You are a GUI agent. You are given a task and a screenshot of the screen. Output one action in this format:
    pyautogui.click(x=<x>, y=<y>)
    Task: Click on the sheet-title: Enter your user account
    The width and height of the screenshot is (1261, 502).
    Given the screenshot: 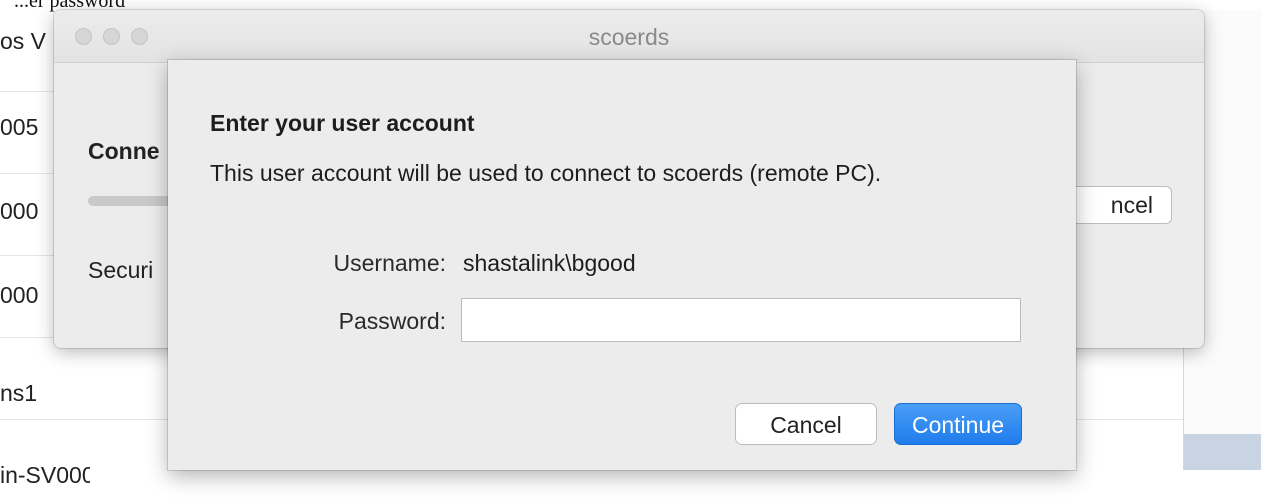 What is the action you would take?
    pyautogui.click(x=342, y=123)
    